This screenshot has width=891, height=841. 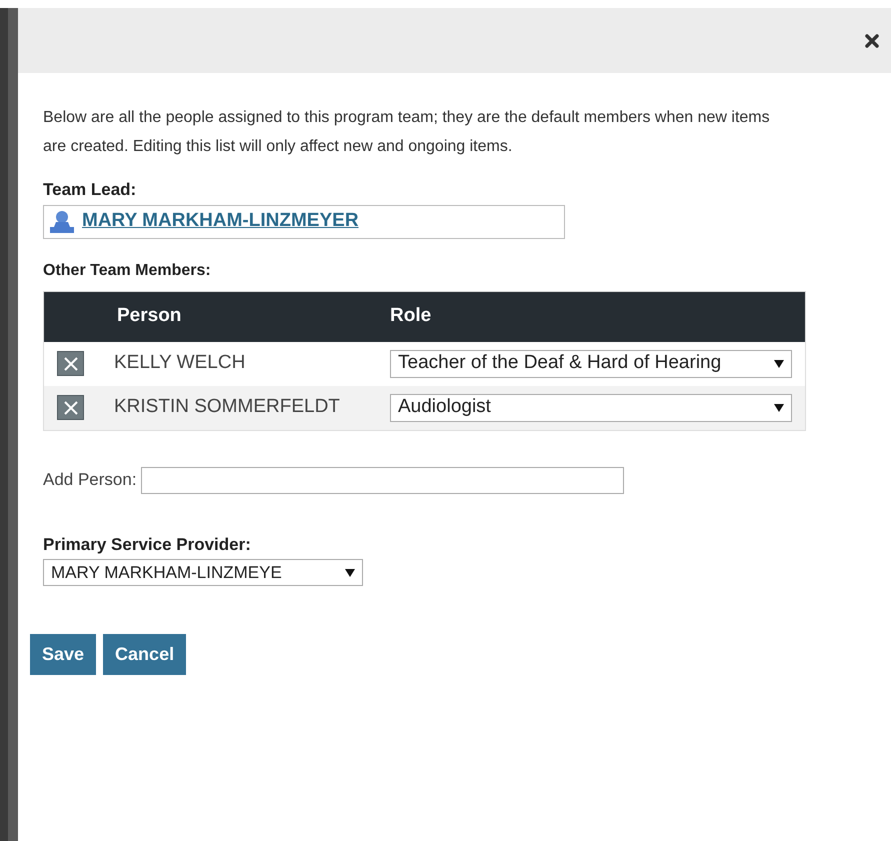 What do you see at coordinates (591, 364) in the screenshot?
I see `role-select: Teacher of the Deaf & Hard of Hearing` at bounding box center [591, 364].